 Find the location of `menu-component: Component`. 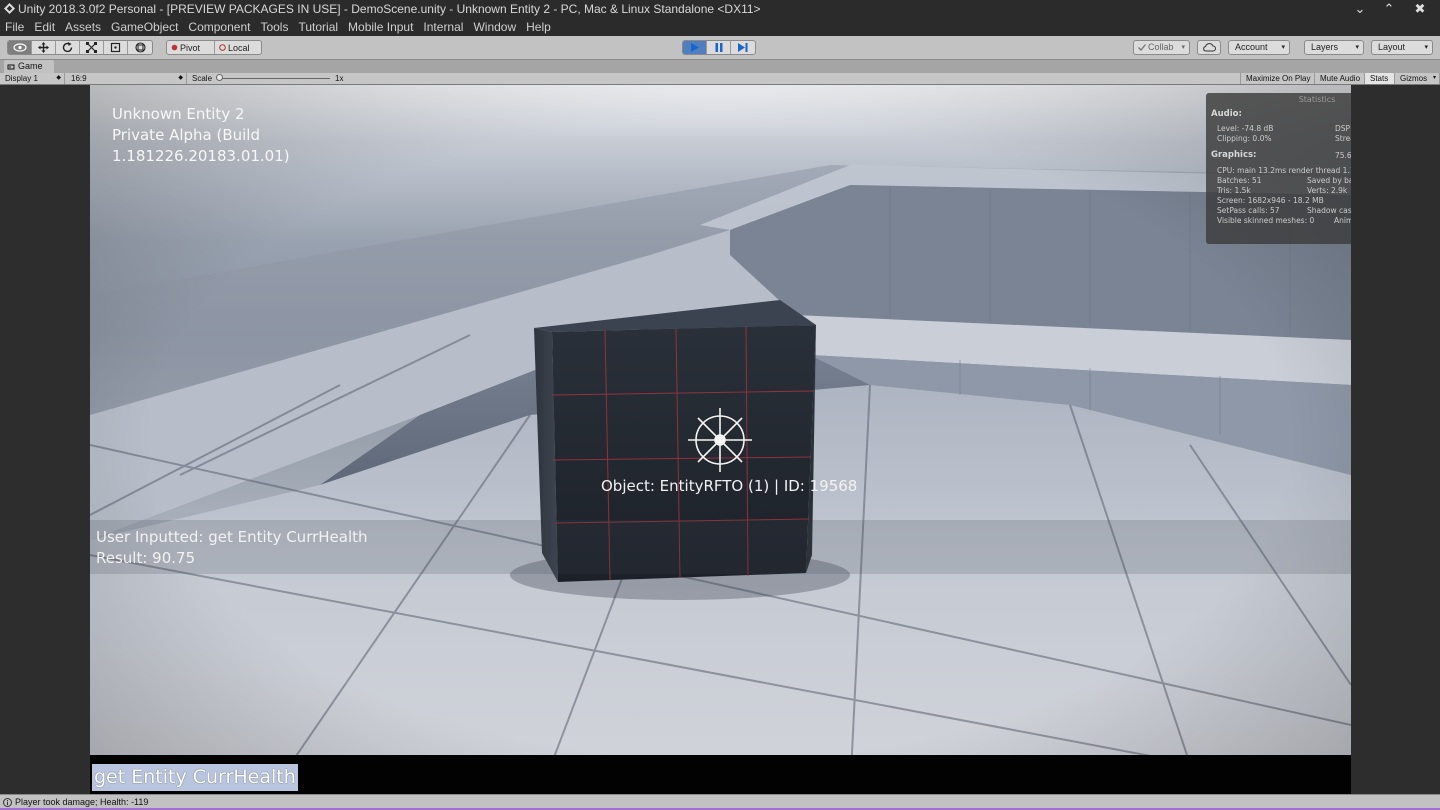

menu-component: Component is located at coordinates (219, 27).